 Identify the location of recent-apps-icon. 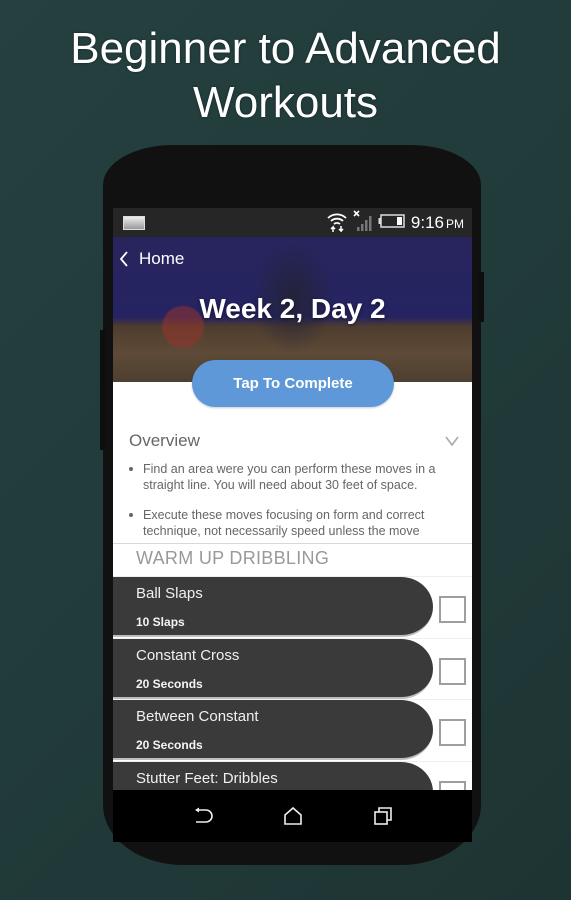
(382, 816).